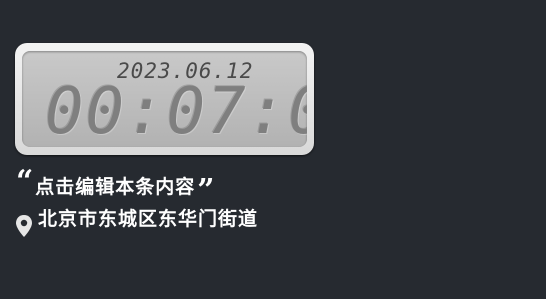  I want to click on map-pin-icon, so click(24, 226).